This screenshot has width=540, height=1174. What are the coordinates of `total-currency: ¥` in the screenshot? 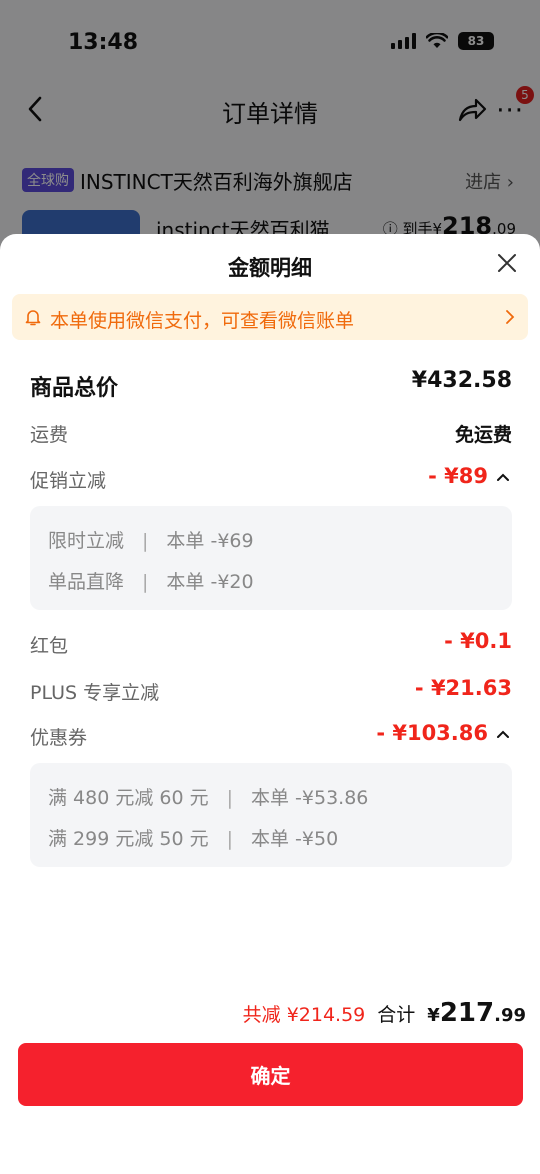 It's located at (433, 1015).